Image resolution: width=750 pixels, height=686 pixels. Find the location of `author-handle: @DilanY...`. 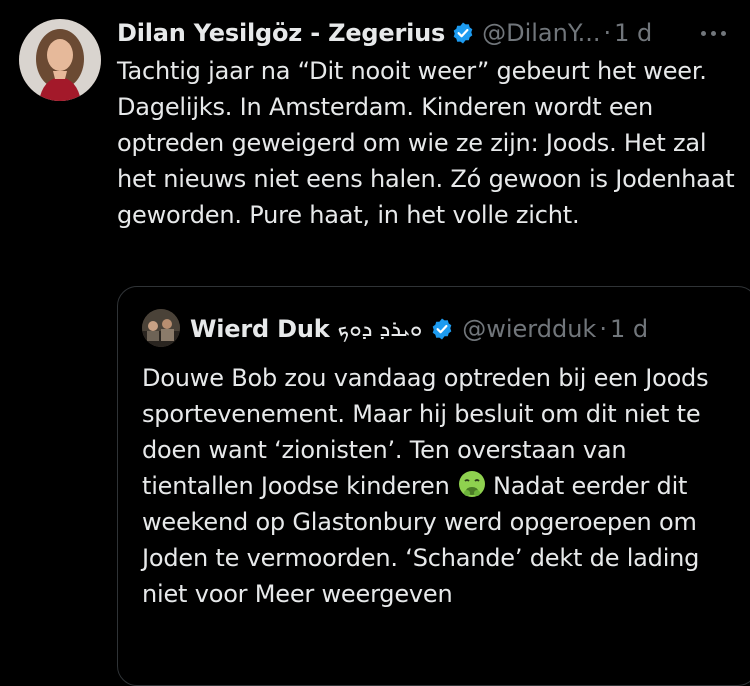

author-handle: @DilanY... is located at coordinates (541, 33).